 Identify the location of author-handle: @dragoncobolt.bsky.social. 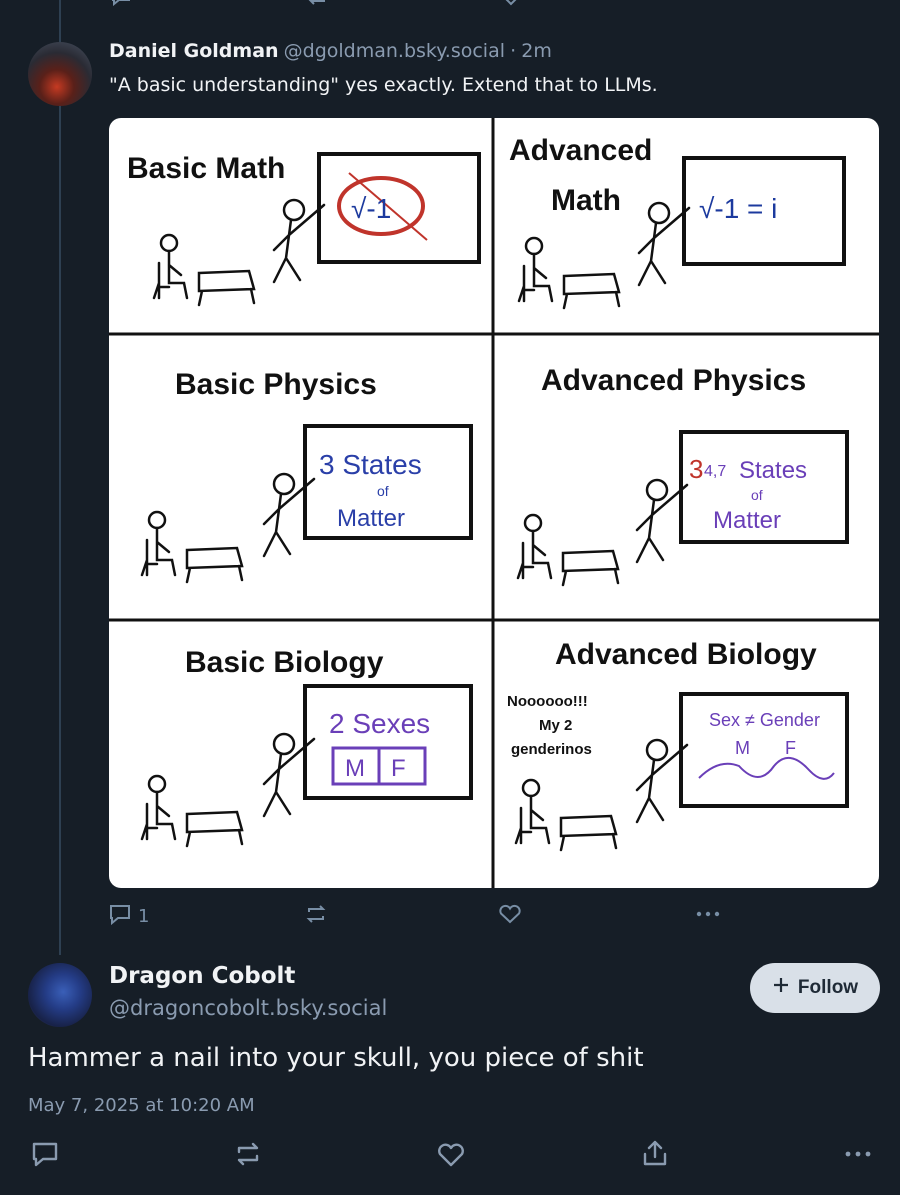
(248, 1008).